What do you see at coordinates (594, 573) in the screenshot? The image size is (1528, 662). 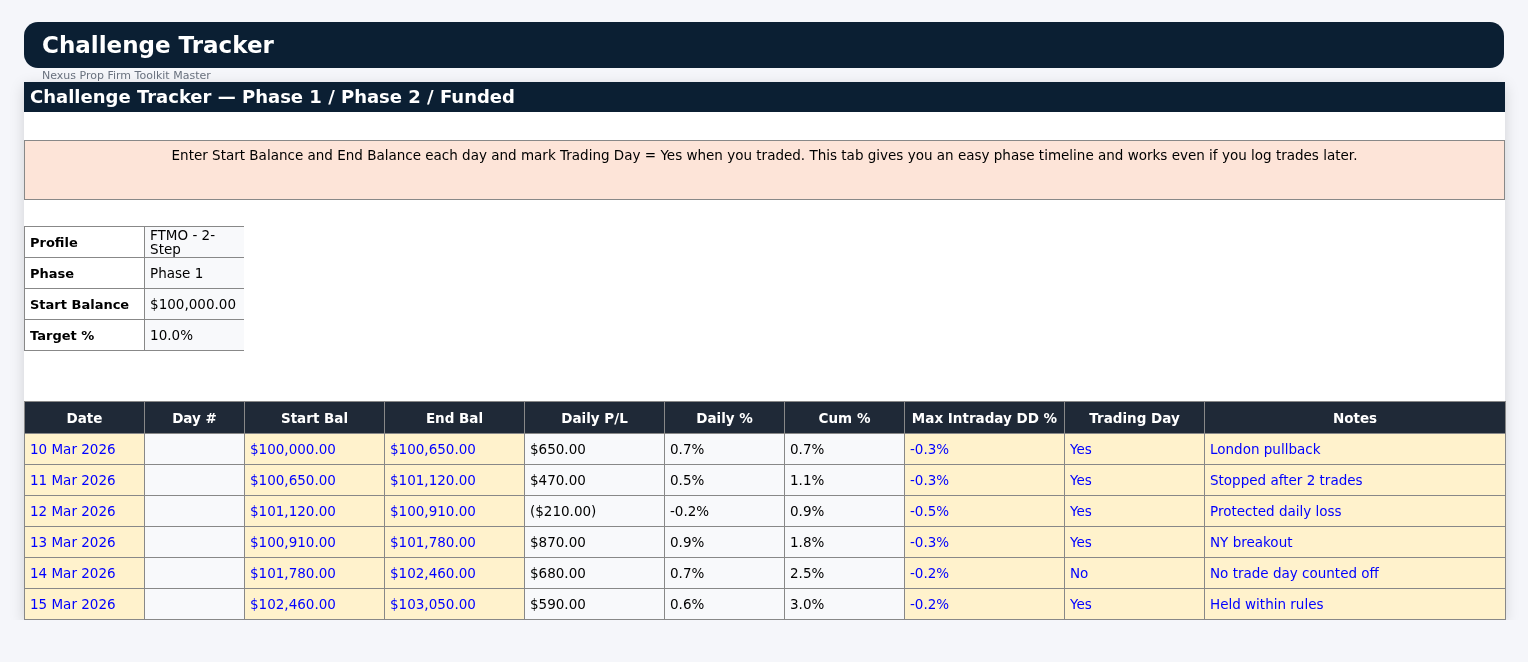 I see `table-cell: $680.00` at bounding box center [594, 573].